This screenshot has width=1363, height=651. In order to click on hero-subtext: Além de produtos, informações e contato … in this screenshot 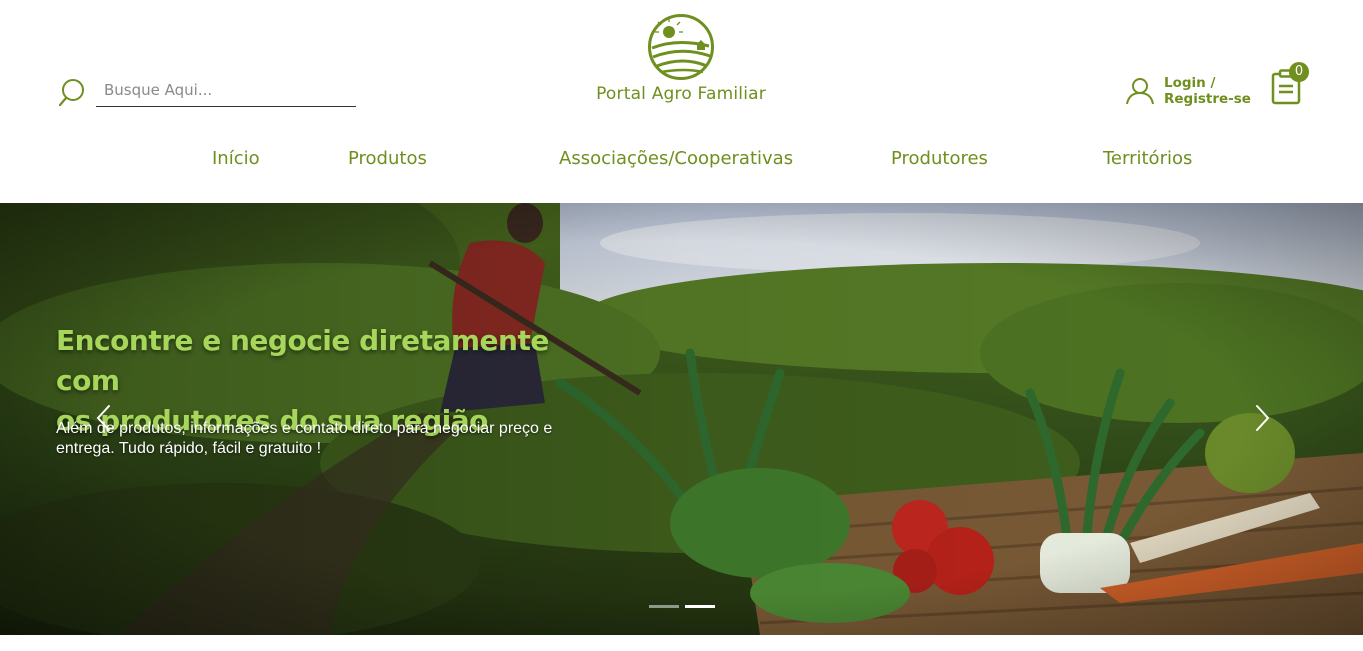, I will do `click(336, 439)`.